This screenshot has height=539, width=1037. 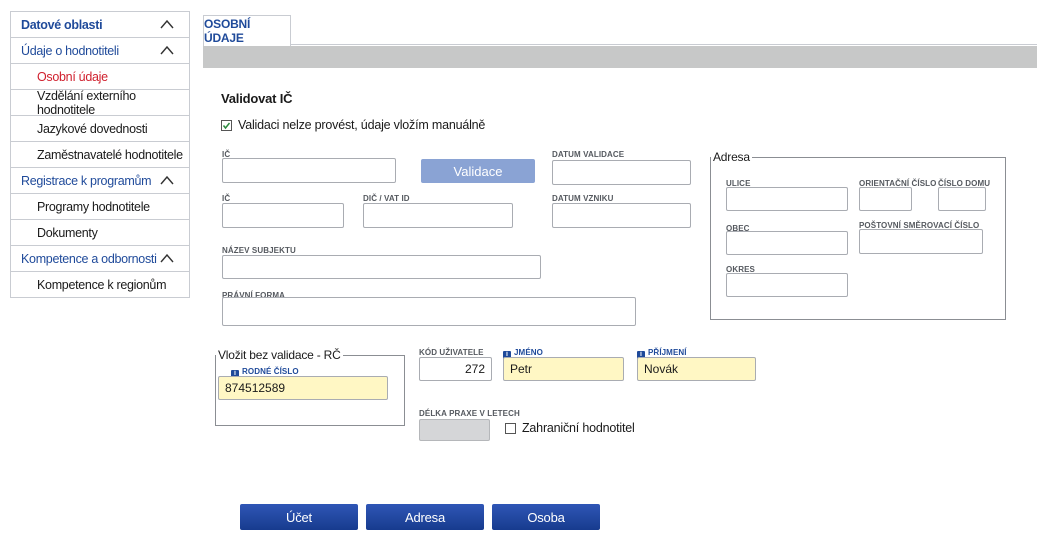 What do you see at coordinates (70, 50) in the screenshot?
I see `sidebar-item-label: Údaje o hodnotiteli` at bounding box center [70, 50].